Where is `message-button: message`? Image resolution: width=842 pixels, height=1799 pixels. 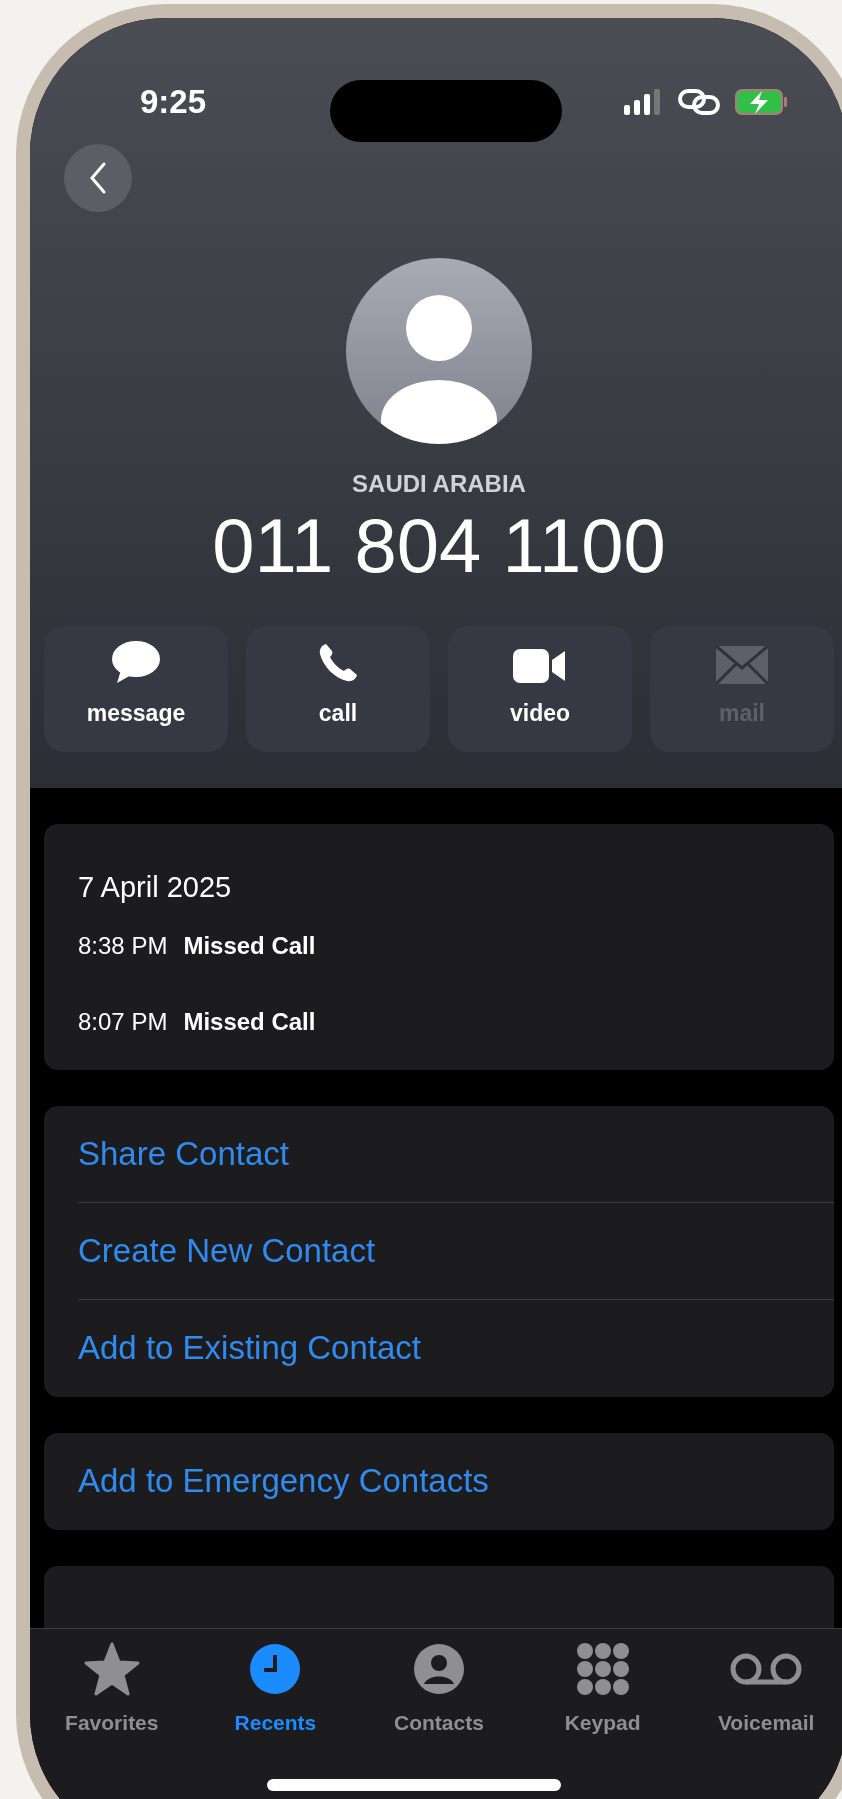 message-button: message is located at coordinates (136, 689).